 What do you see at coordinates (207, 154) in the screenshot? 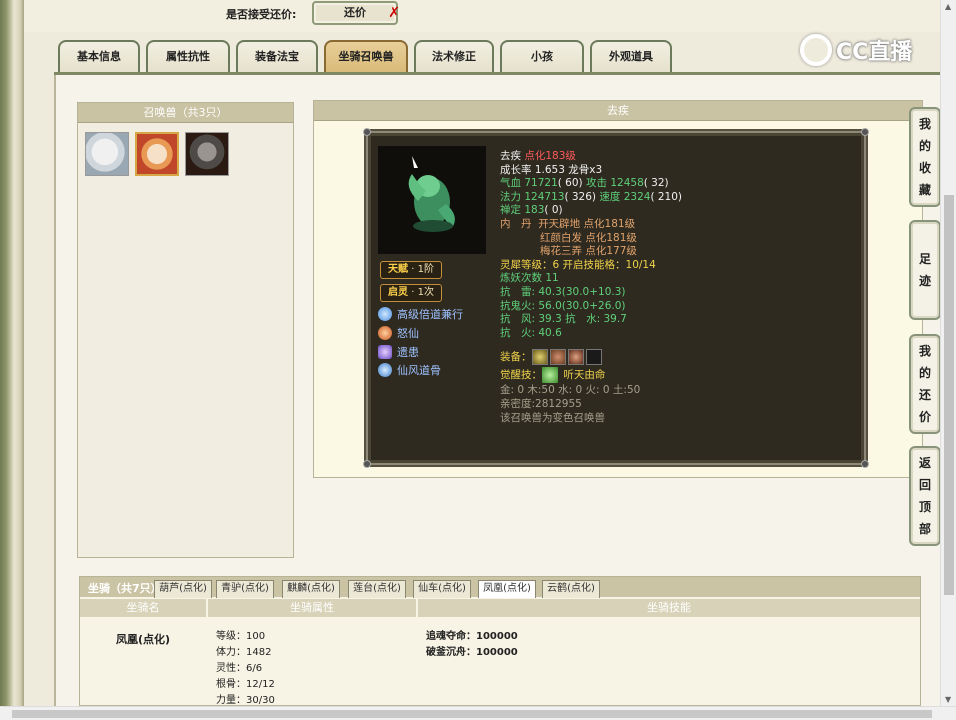
I see `wolf-pet-icon` at bounding box center [207, 154].